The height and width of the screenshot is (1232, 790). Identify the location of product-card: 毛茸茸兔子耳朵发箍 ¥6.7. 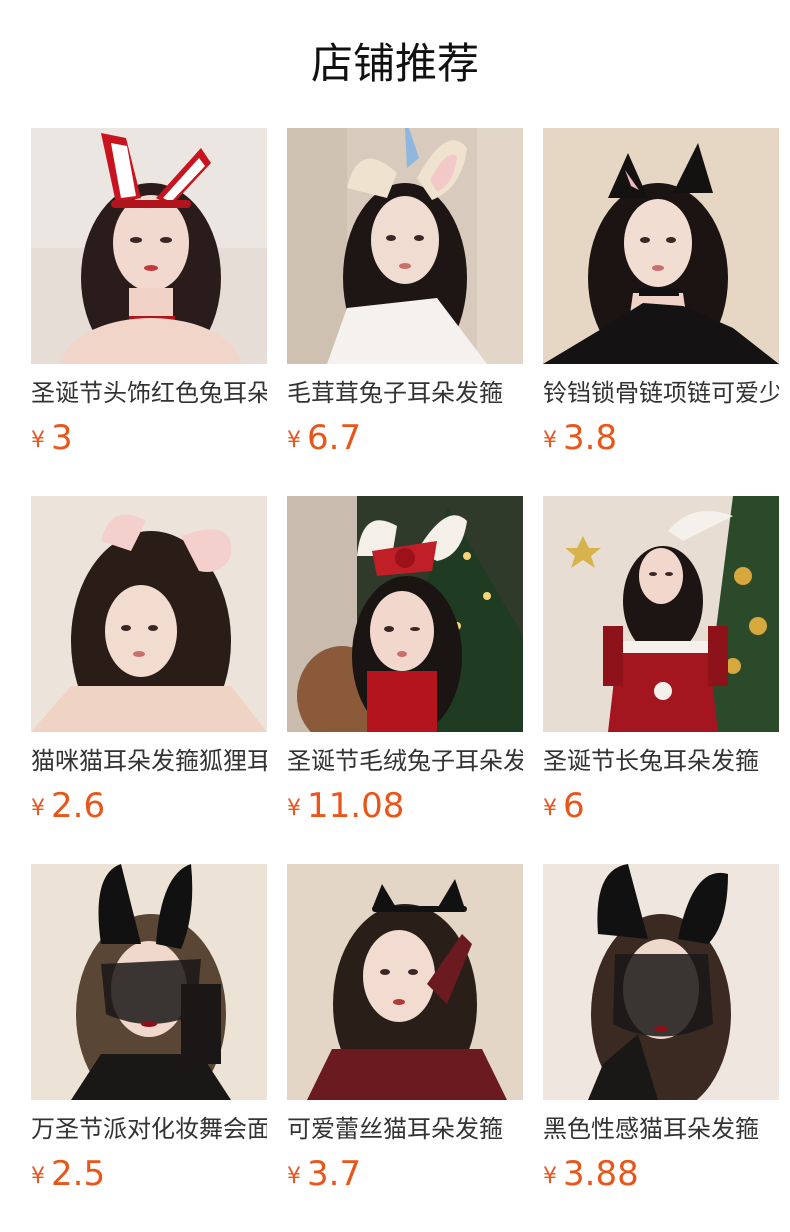
(405, 293).